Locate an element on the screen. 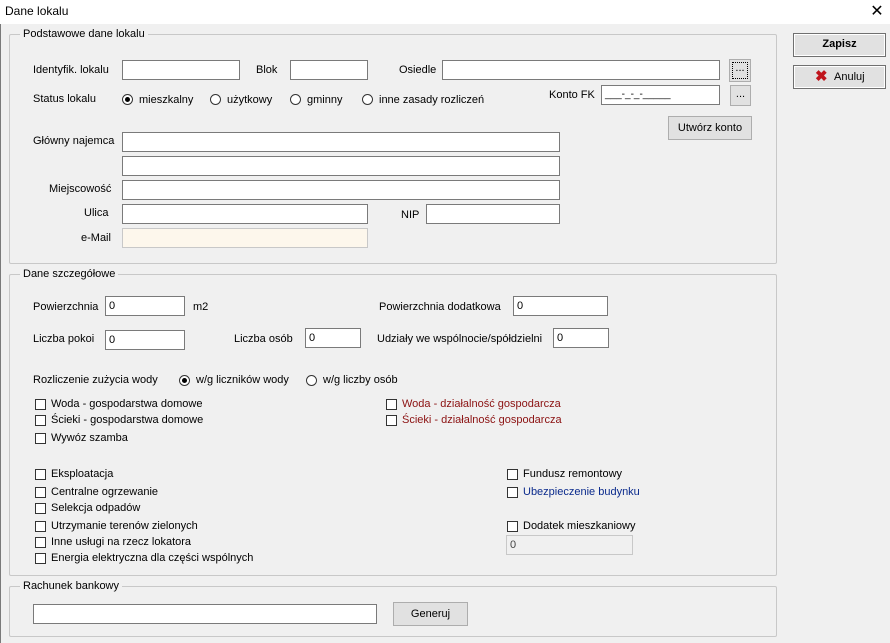  status-option-inne: inne zasady rozliczeń is located at coordinates (432, 100).